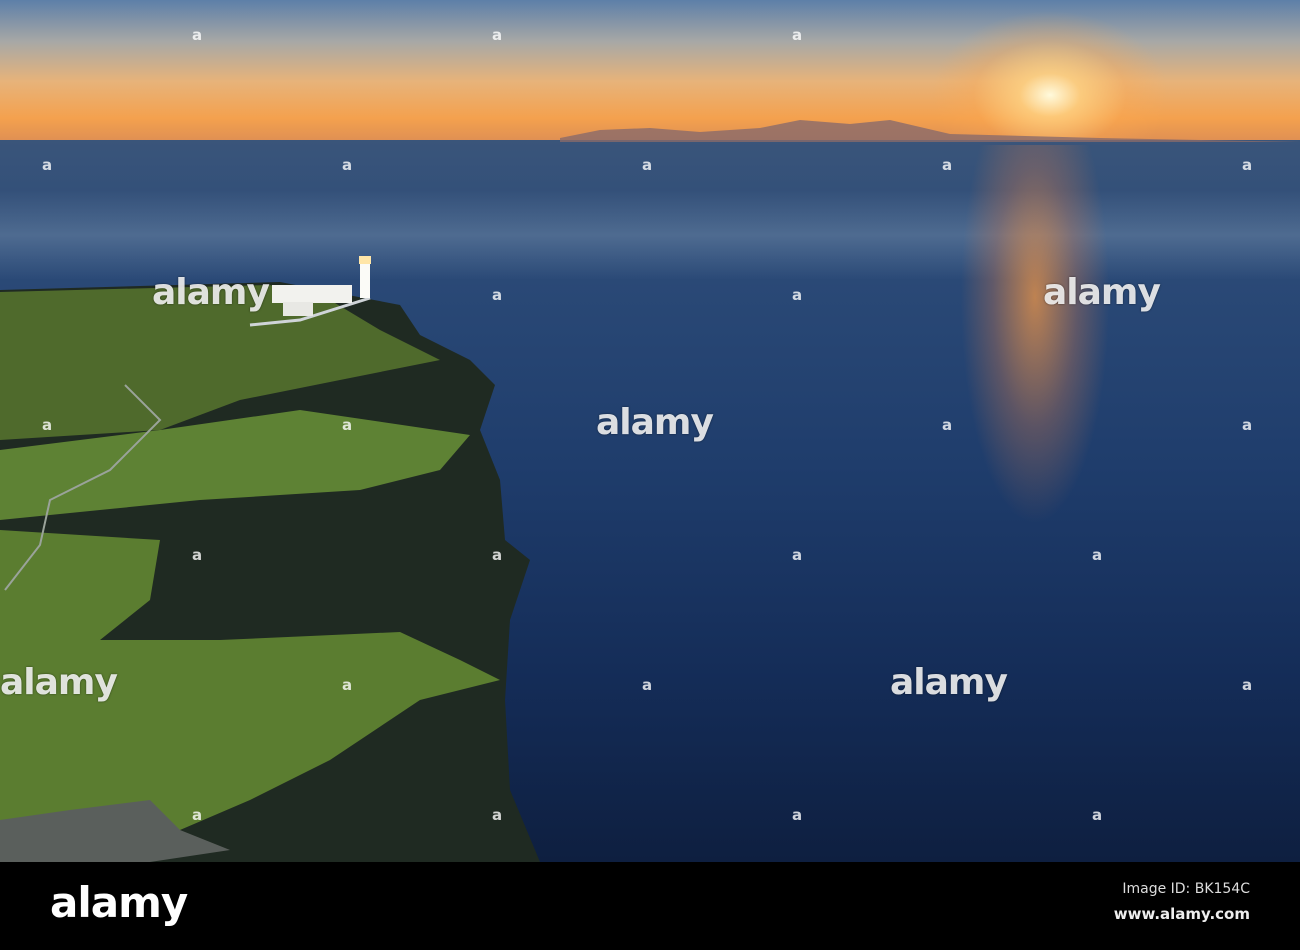 The width and height of the screenshot is (1300, 950). What do you see at coordinates (650, 906) in the screenshot?
I see `footer-bar` at bounding box center [650, 906].